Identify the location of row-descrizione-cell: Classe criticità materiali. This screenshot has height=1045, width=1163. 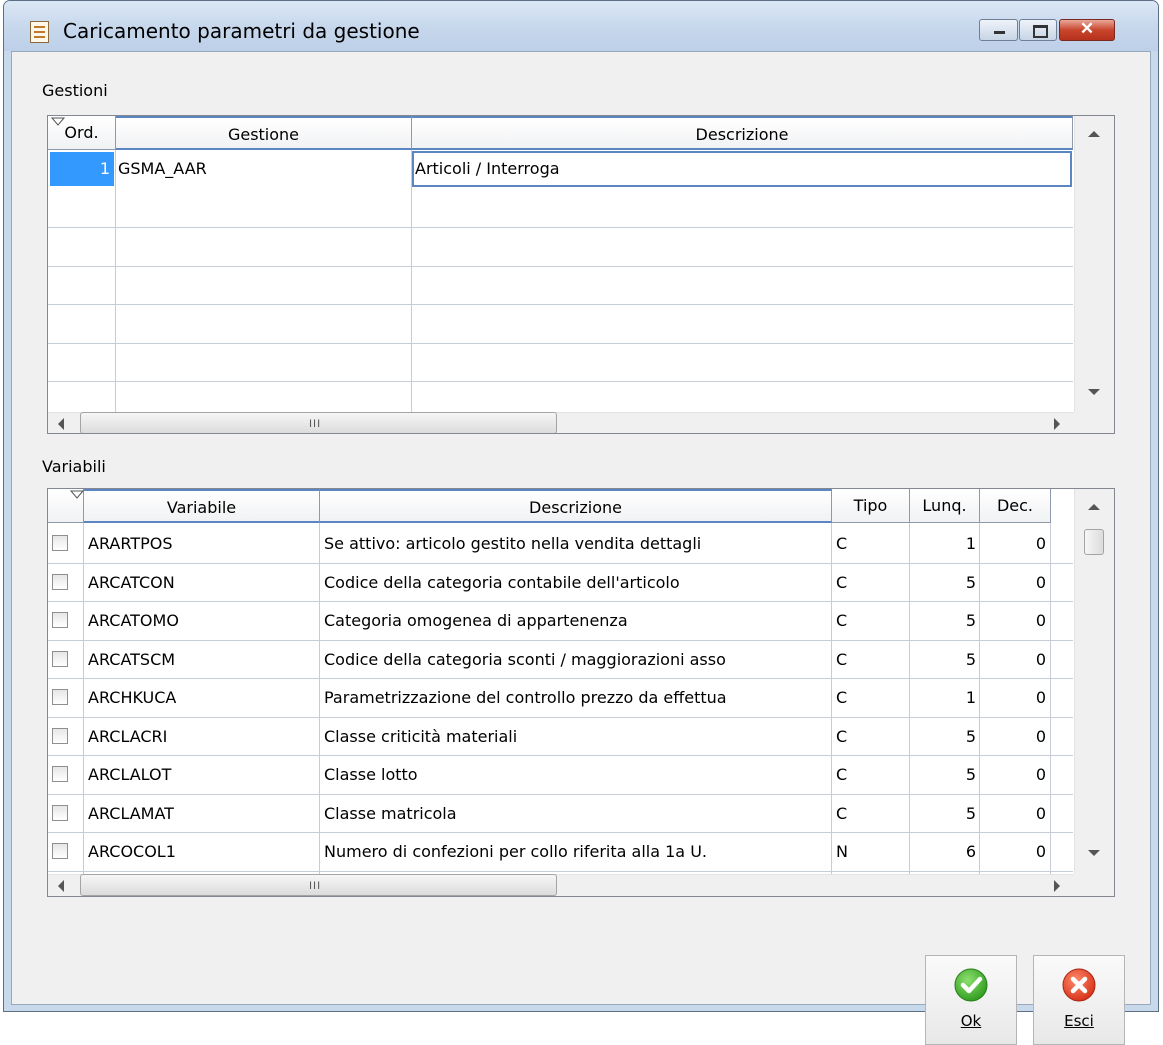
(576, 737).